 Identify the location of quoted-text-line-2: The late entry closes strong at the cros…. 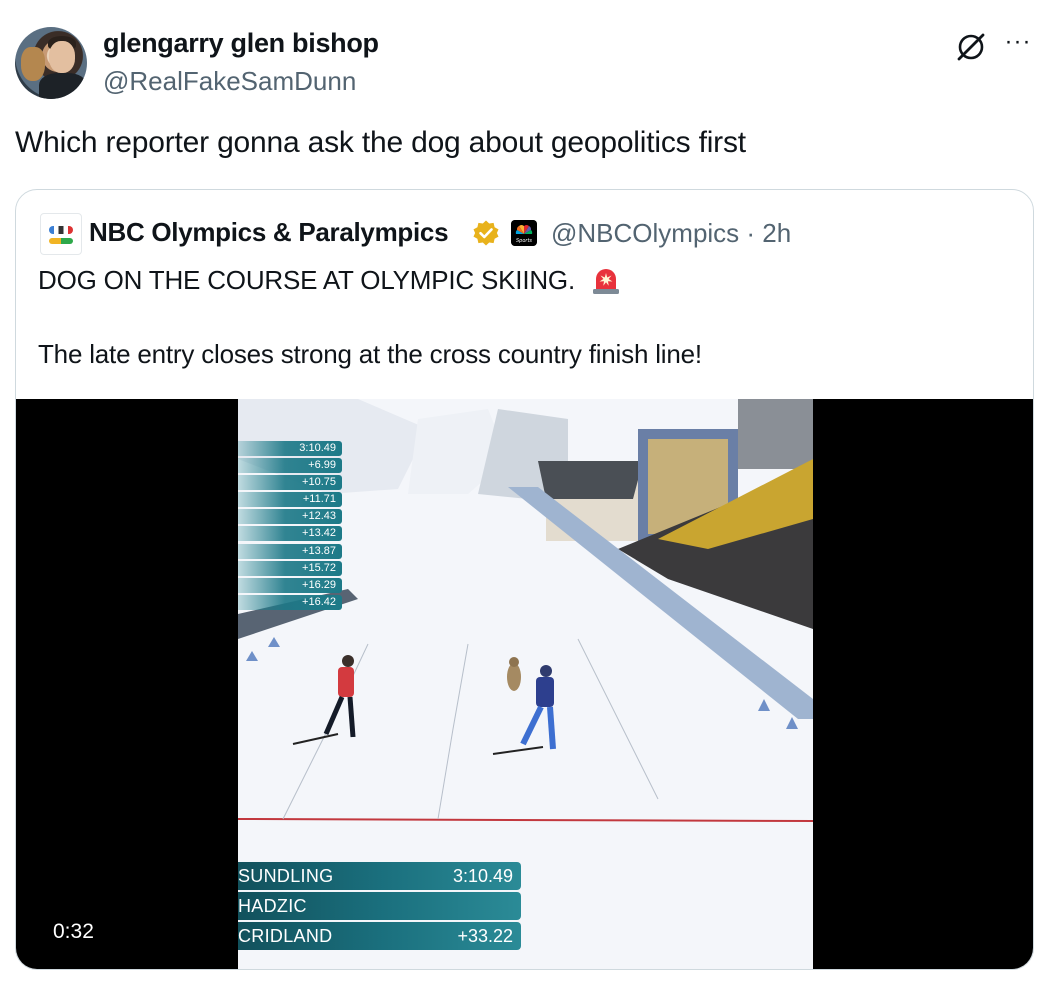
(370, 354).